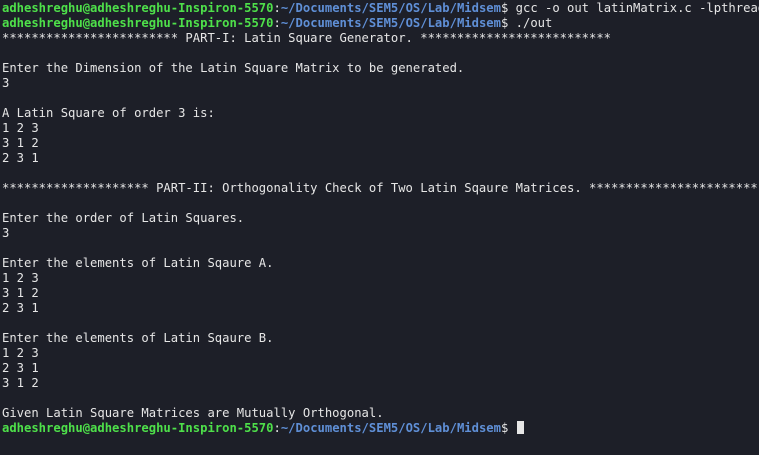  Describe the element at coordinates (138, 263) in the screenshot. I see `output-line: Enter the elements of Latin Sqaure A.` at that location.